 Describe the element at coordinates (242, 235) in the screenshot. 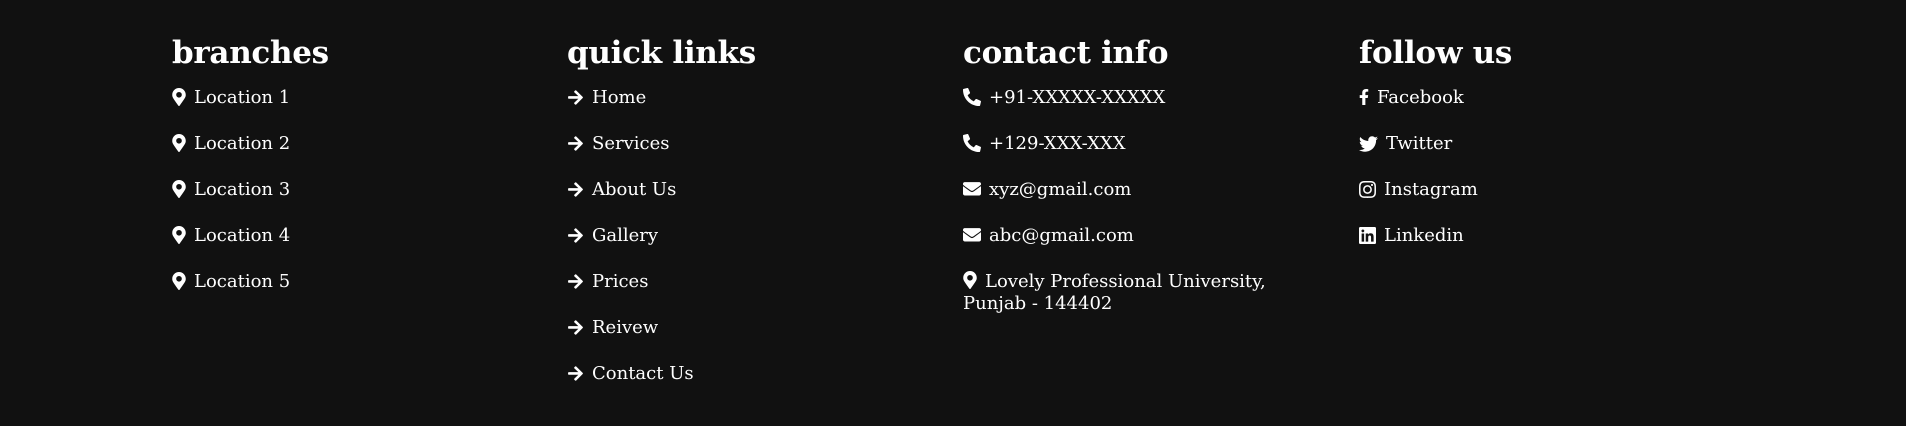

I see `branch-label: Location 4` at that location.